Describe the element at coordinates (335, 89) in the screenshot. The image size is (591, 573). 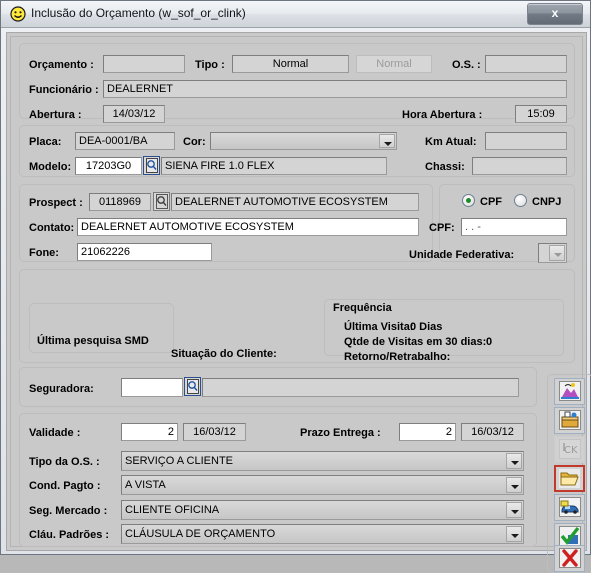
I see `funcionario-input: DEALERNET` at that location.